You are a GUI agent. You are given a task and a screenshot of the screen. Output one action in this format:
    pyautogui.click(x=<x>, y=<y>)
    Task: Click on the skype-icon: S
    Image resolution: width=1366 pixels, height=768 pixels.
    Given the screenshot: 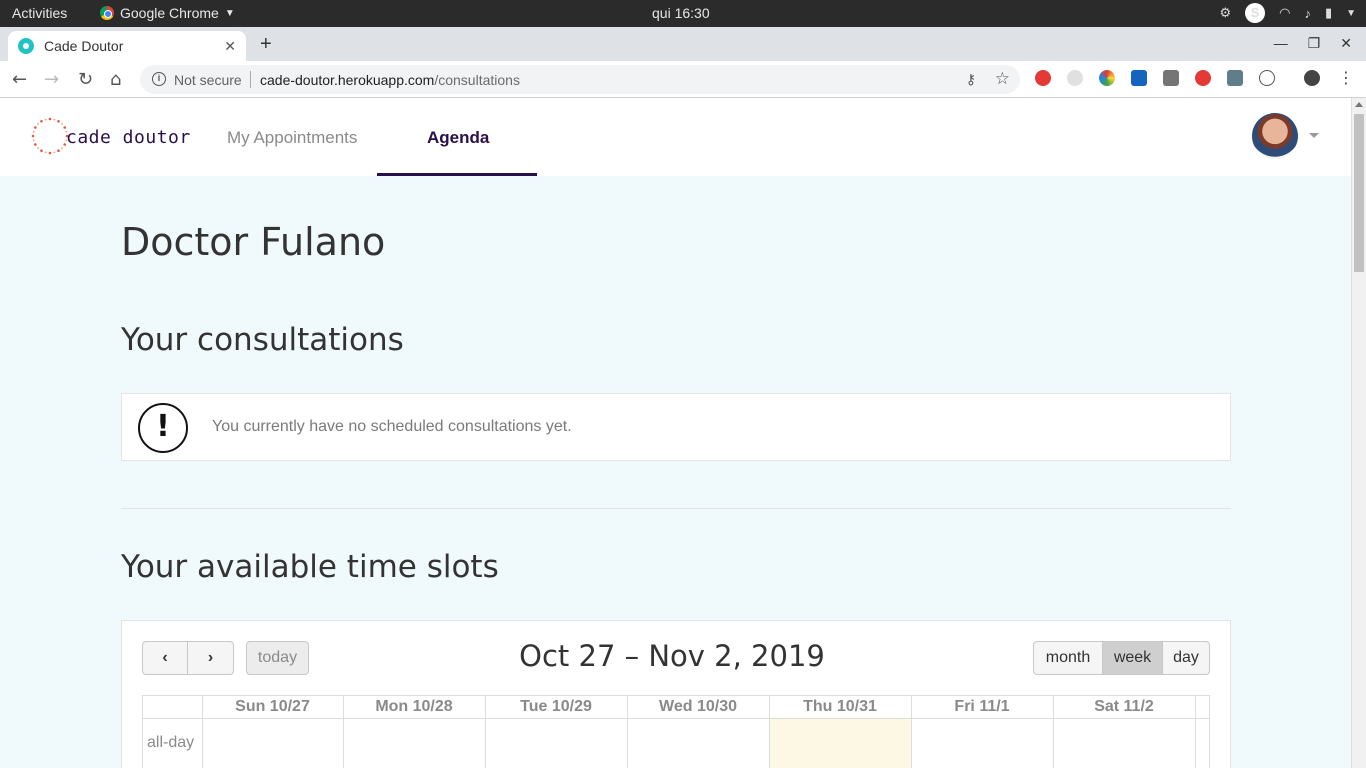 What is the action you would take?
    pyautogui.click(x=1255, y=13)
    